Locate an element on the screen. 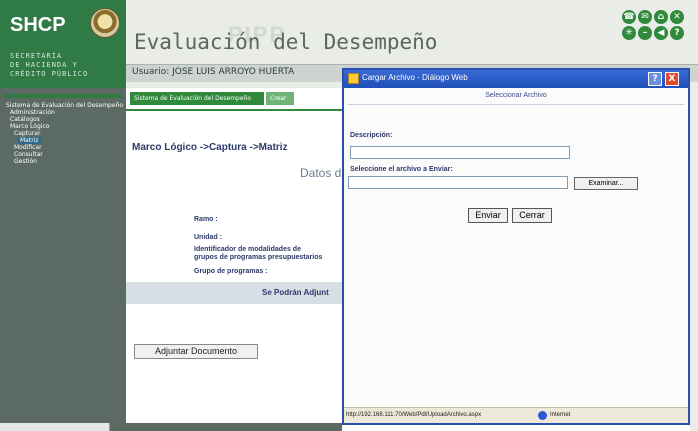 This screenshot has width=698, height=431. help-icon: ? is located at coordinates (677, 33).